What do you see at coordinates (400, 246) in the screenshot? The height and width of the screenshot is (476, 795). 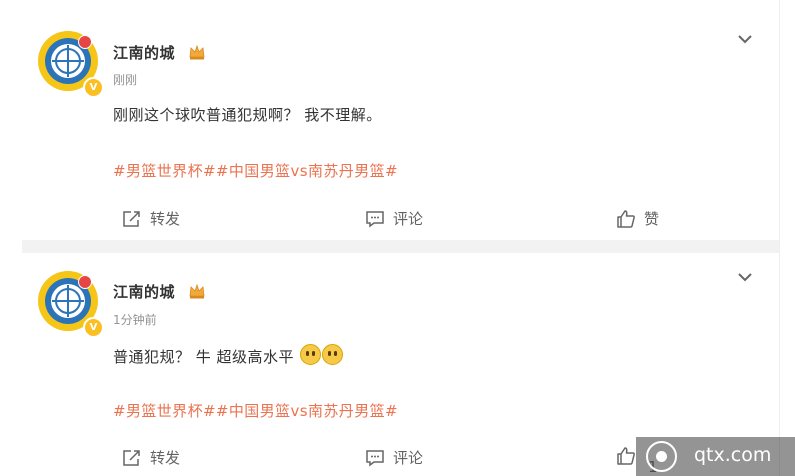 I see `post-divider` at bounding box center [400, 246].